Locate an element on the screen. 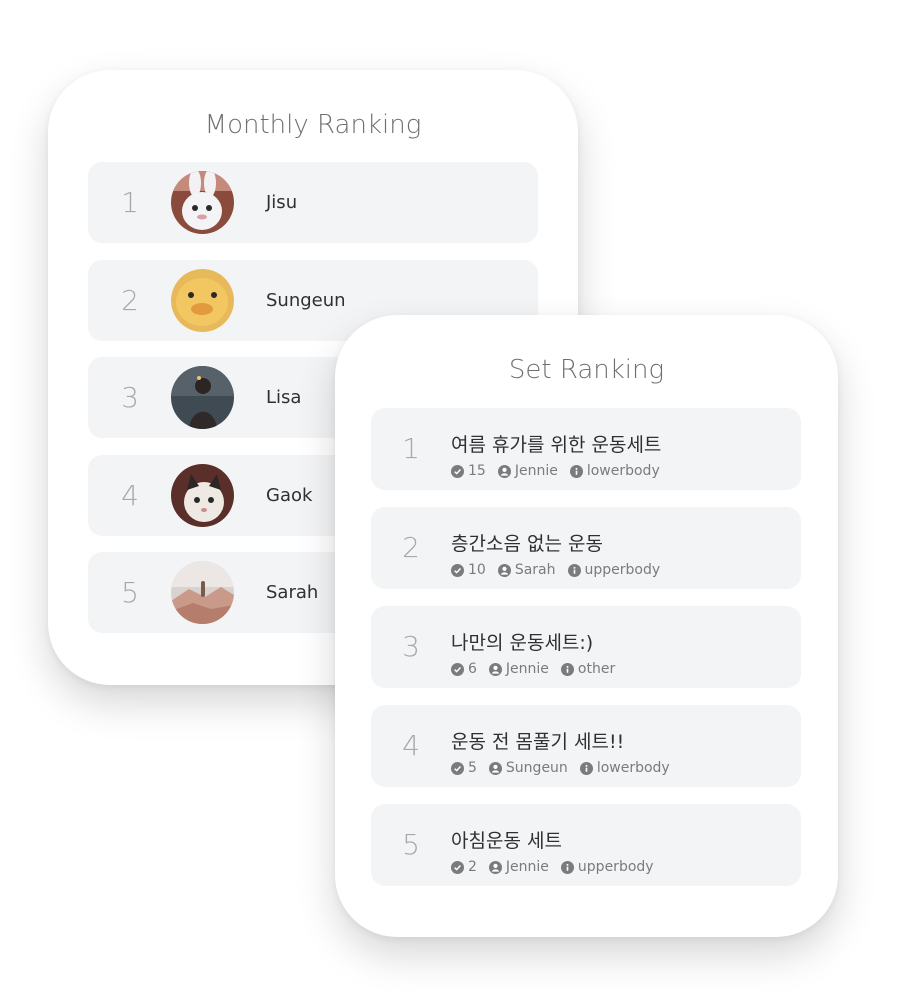 This screenshot has height=1000, width=900. user-name: Lisa is located at coordinates (284, 397).